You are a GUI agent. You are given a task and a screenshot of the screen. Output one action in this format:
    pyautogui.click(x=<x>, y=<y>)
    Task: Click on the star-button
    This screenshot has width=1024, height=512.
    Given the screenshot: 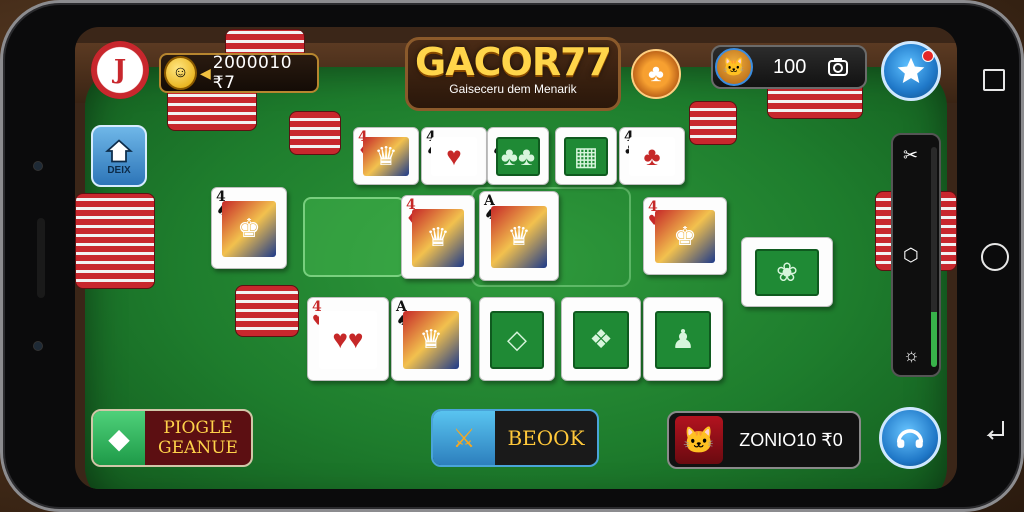 What is the action you would take?
    pyautogui.click(x=911, y=71)
    